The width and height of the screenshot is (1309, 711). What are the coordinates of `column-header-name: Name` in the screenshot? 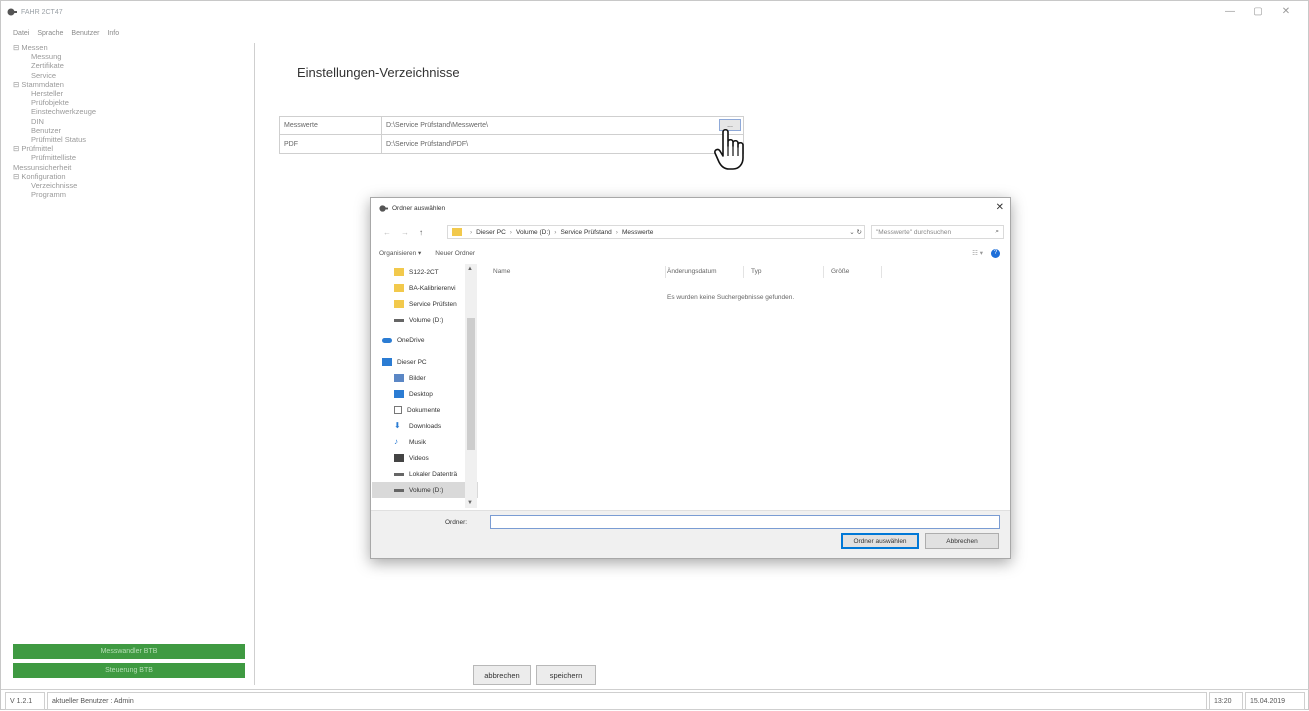 It's located at (501, 271).